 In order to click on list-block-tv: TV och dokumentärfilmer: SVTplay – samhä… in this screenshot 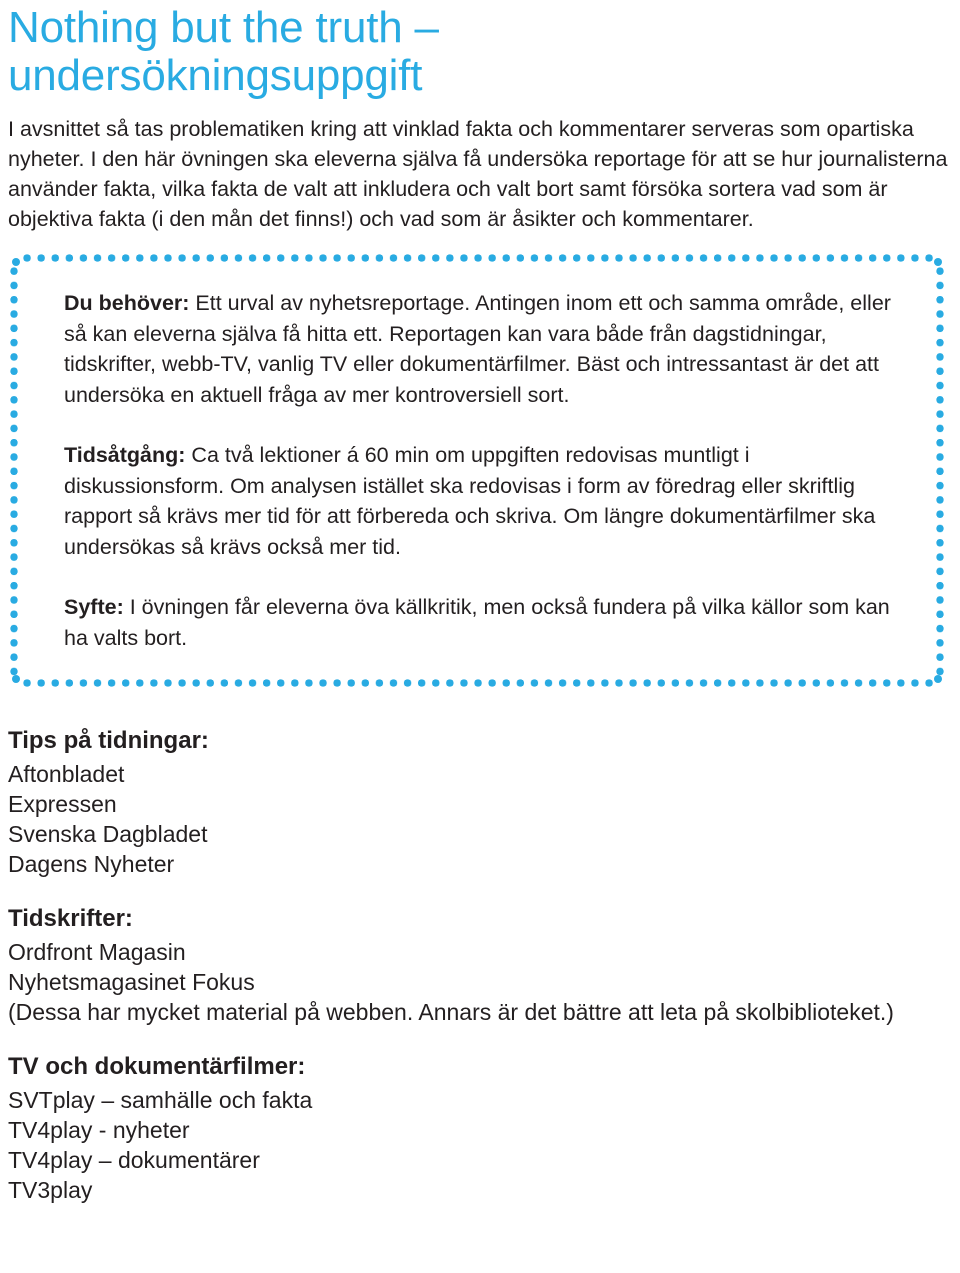, I will do `click(480, 1128)`.